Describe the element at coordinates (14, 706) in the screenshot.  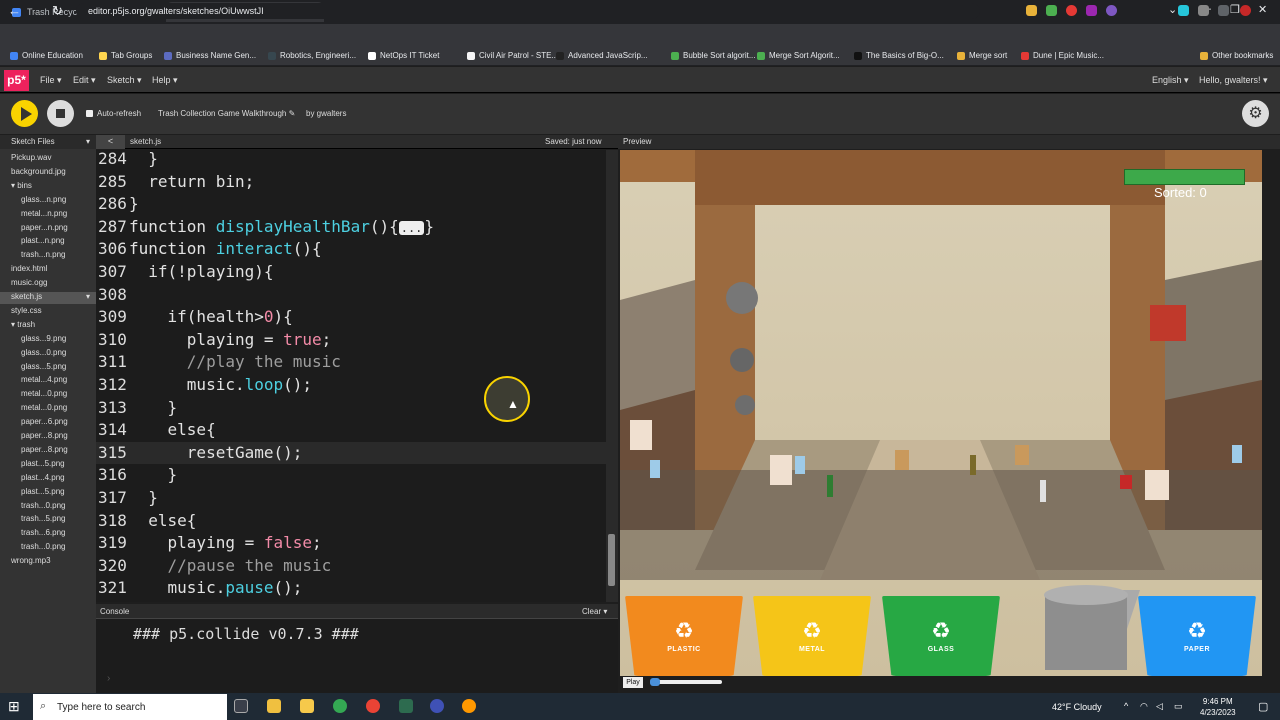
I see `windows-start-icon: ⊞` at that location.